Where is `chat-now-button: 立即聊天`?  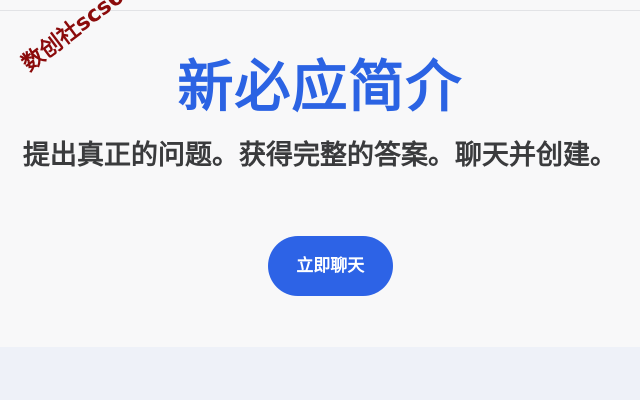 chat-now-button: 立即聊天 is located at coordinates (330, 266).